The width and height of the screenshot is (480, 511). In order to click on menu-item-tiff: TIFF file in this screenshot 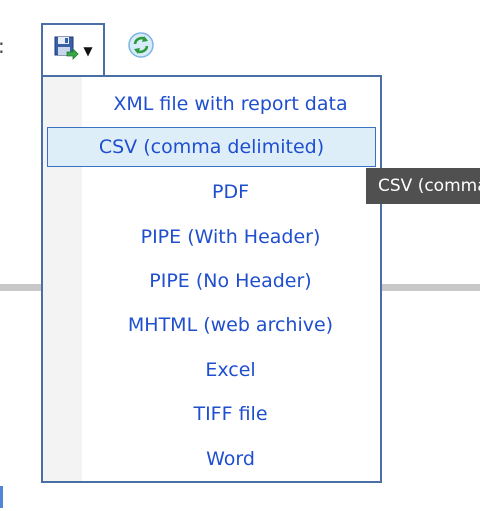, I will do `click(211, 414)`.